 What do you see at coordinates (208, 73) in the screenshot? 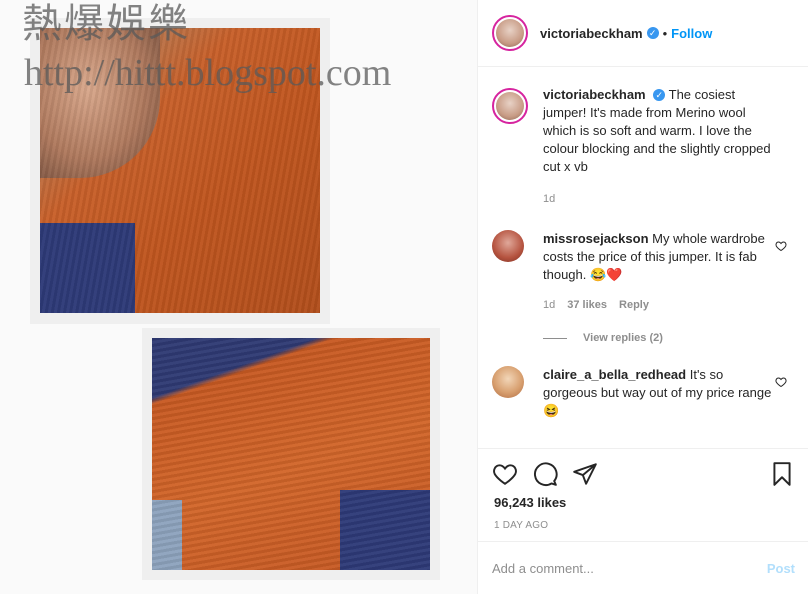
I see `watermark-url: http://hittt.blogspot.com` at bounding box center [208, 73].